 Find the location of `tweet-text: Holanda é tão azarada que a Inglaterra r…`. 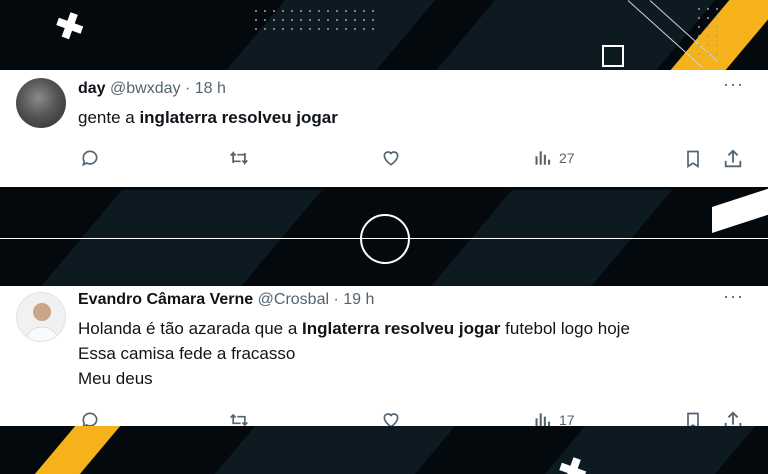

tweet-text: Holanda é tão azarada que a Inglaterra r… is located at coordinates (354, 353).